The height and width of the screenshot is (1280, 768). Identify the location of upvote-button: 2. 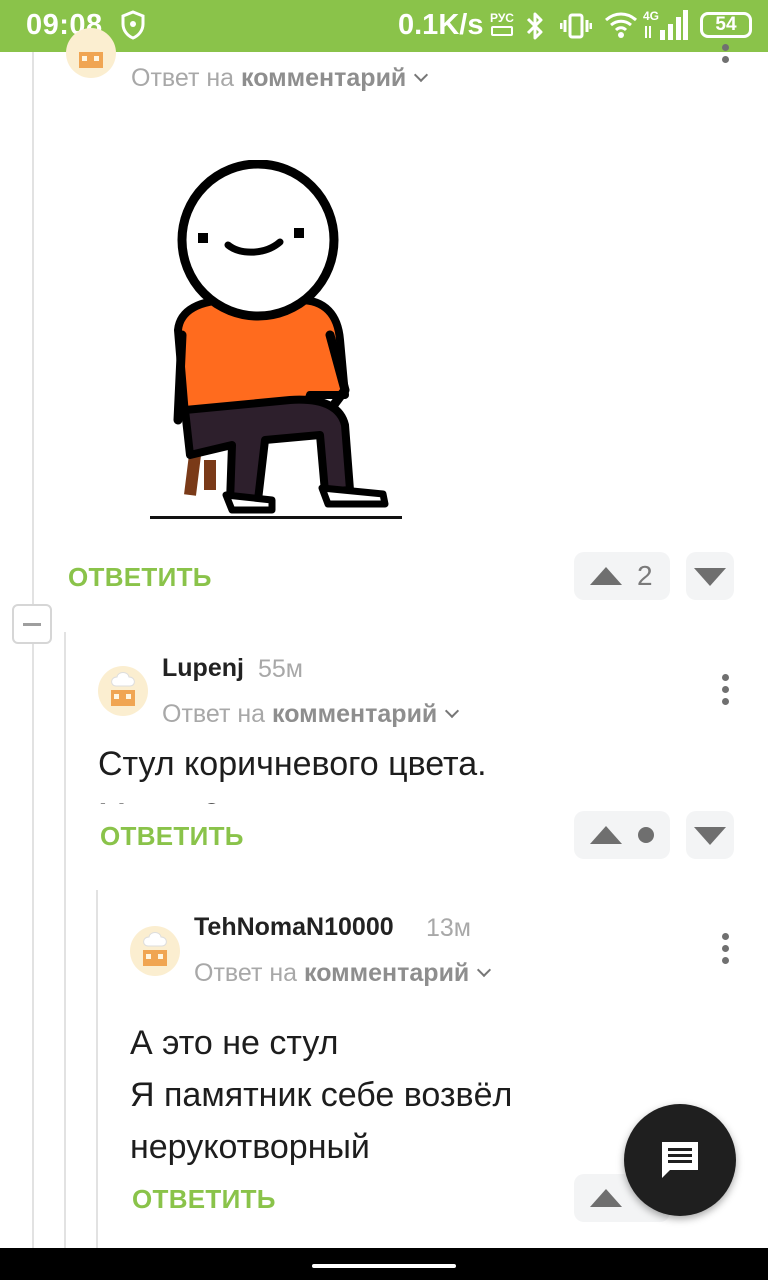
(622, 576).